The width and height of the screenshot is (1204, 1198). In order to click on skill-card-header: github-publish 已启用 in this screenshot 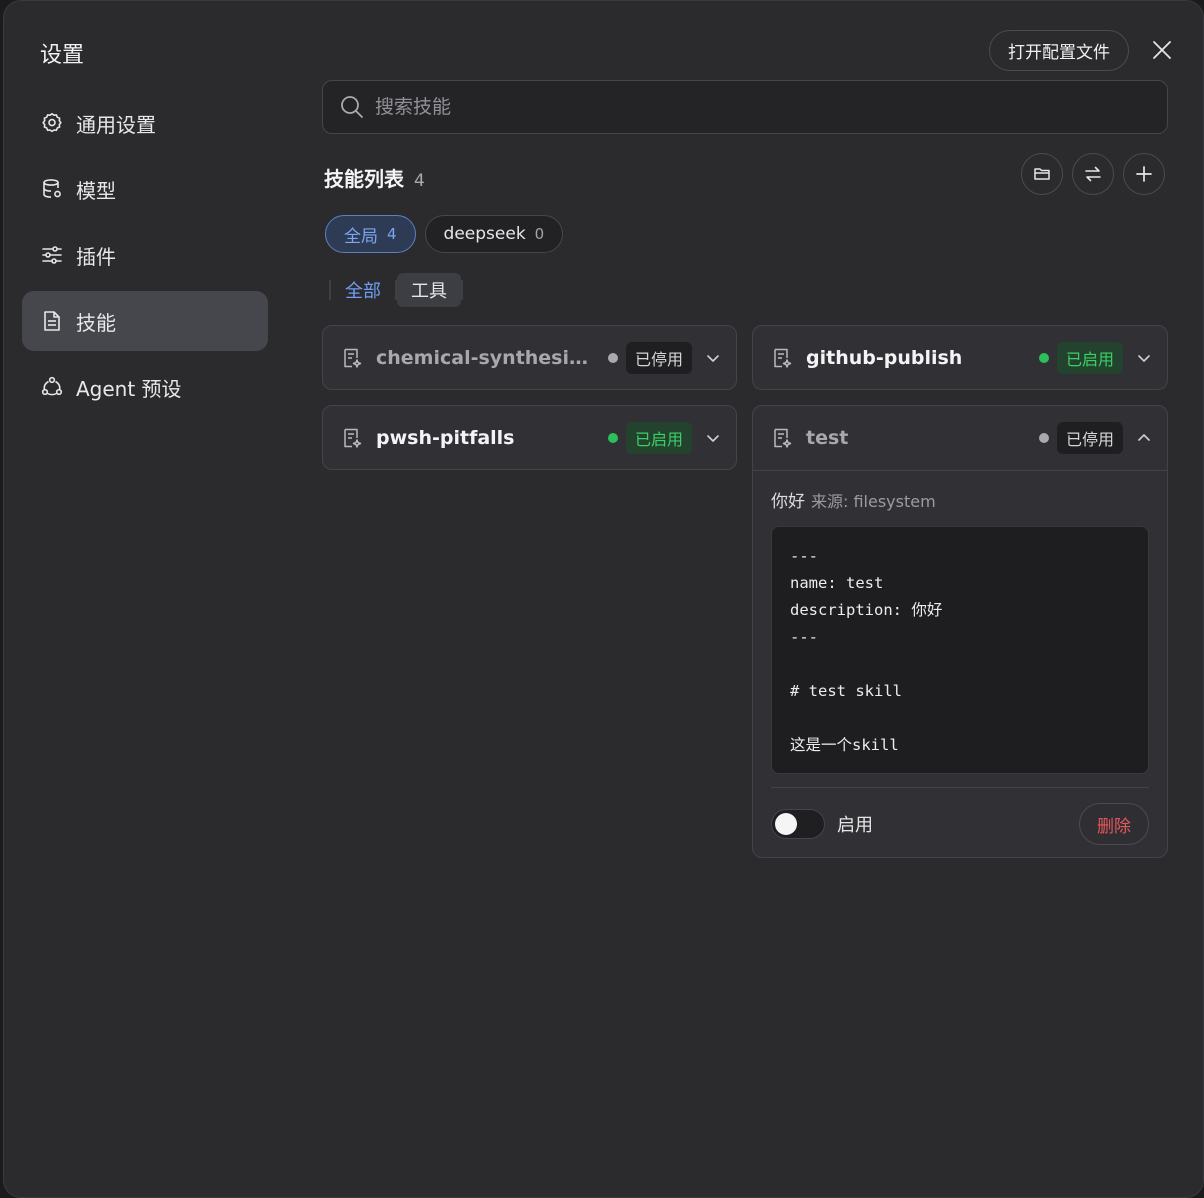, I will do `click(960, 357)`.